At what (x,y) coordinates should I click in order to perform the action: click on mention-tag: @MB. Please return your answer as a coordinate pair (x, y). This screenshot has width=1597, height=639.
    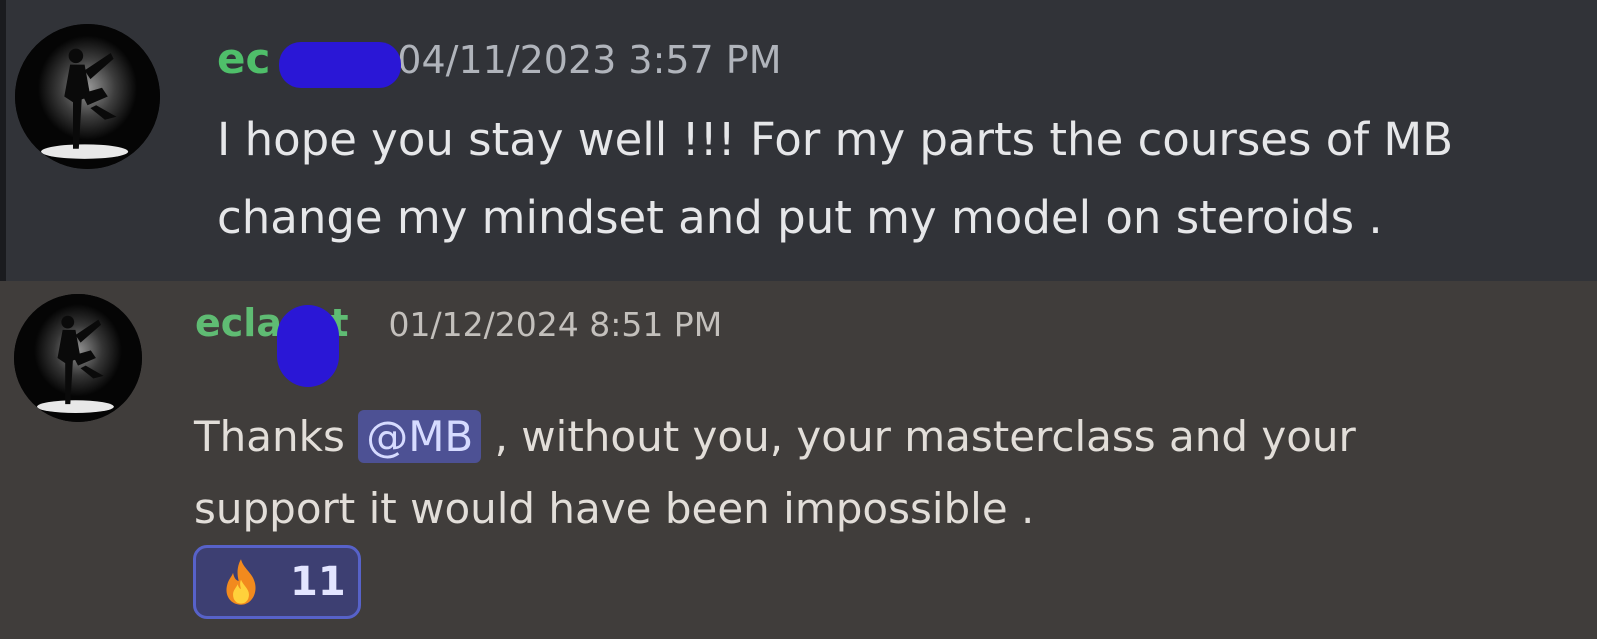
    Looking at the image, I should click on (420, 436).